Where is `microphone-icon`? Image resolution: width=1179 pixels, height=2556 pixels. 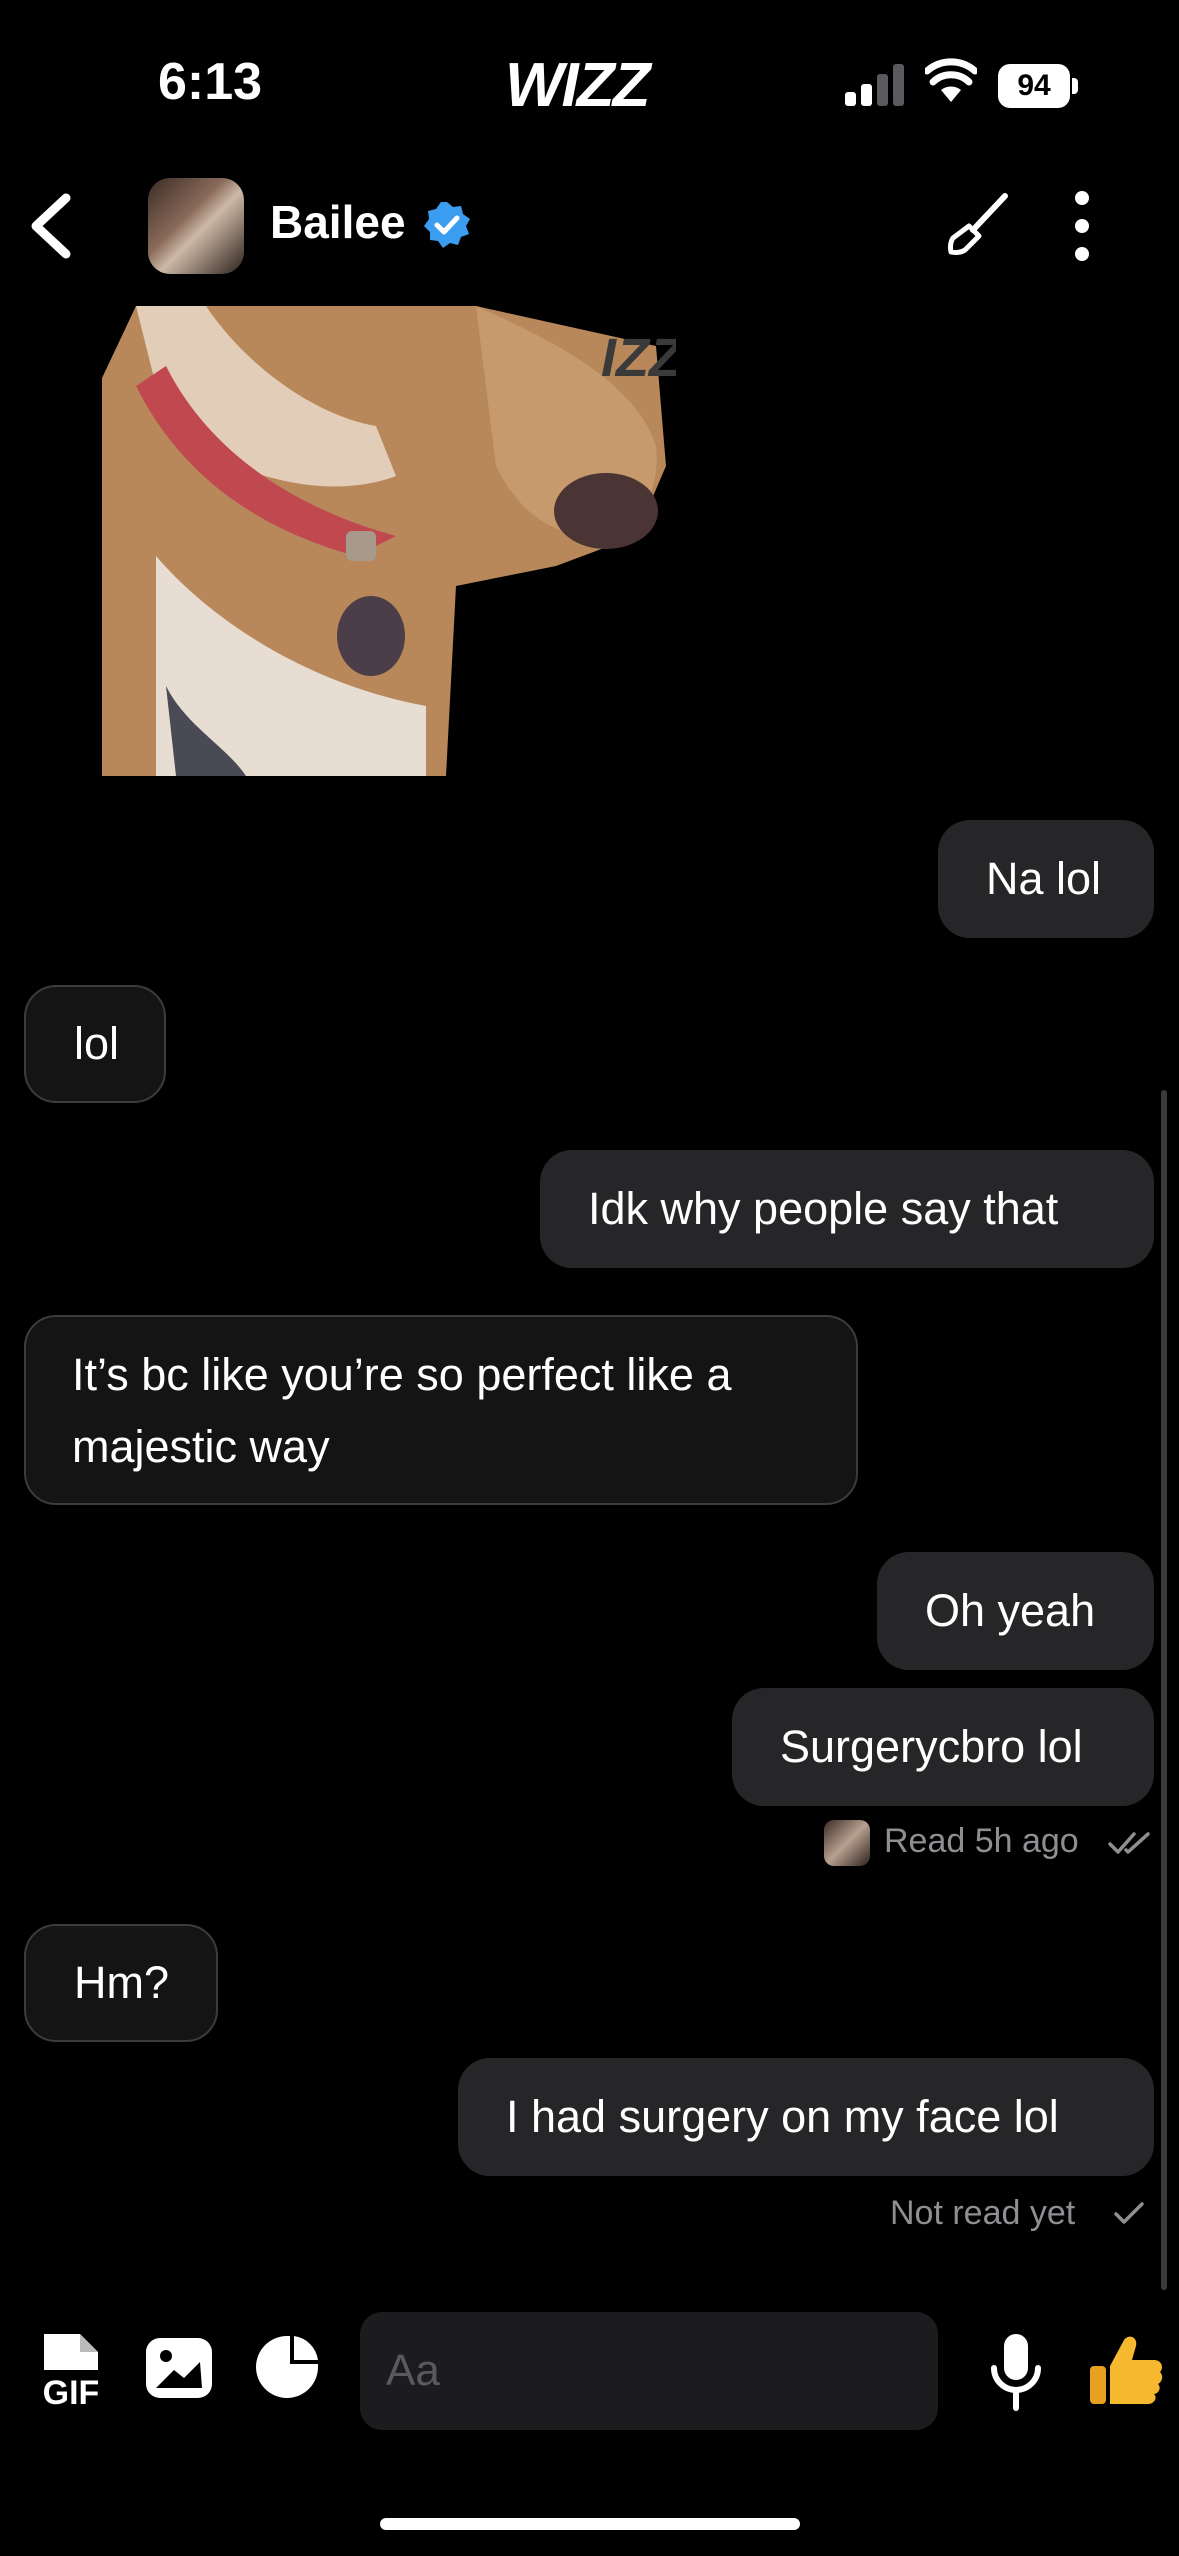 microphone-icon is located at coordinates (1016, 2372).